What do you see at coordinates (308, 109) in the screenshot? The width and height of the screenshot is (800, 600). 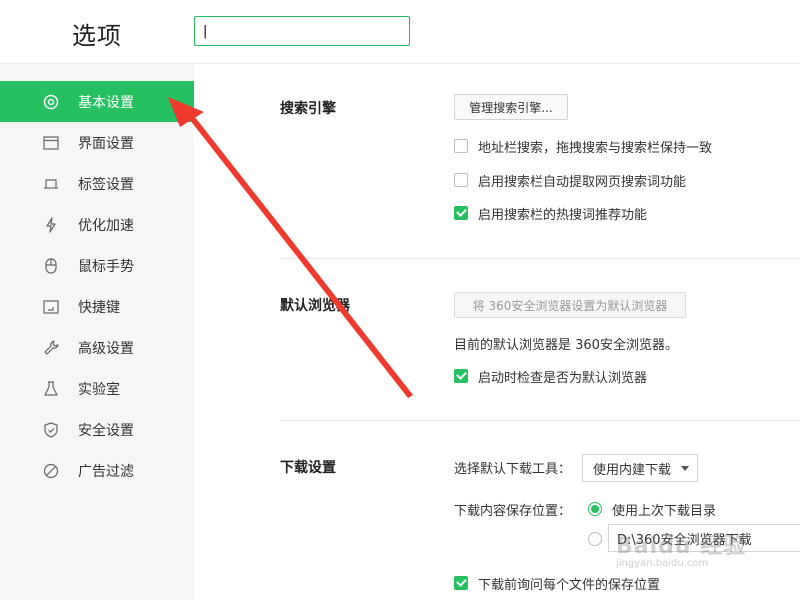 I see `section-title-search-engine: 搜索引擎` at bounding box center [308, 109].